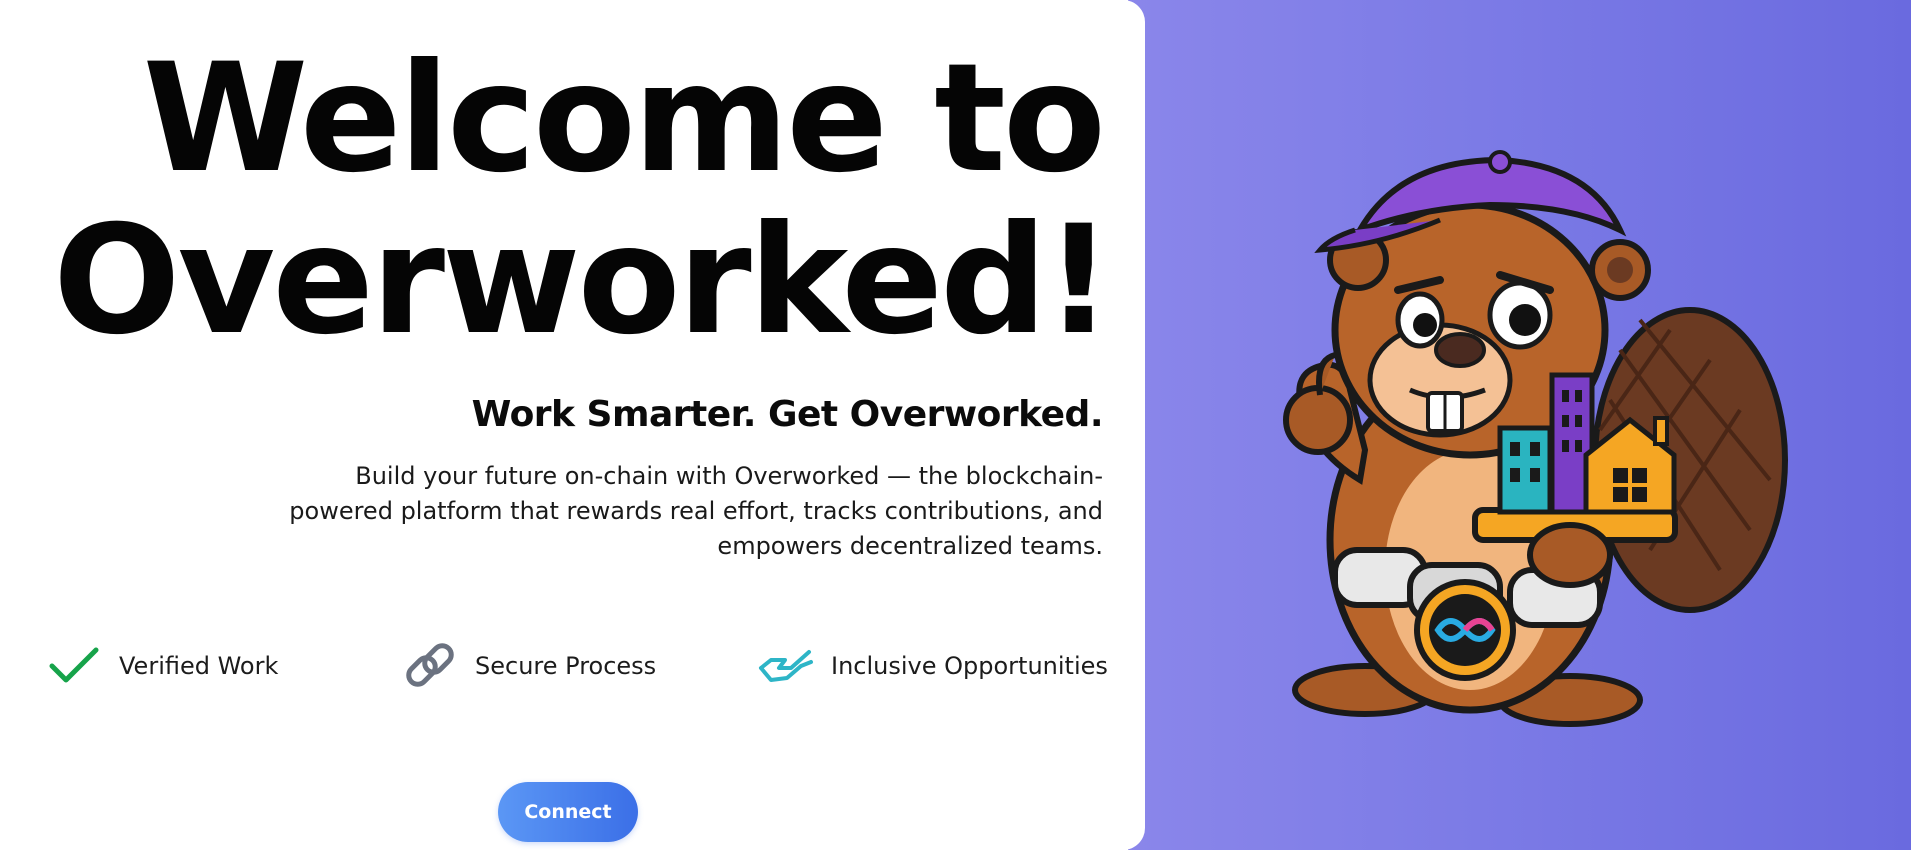 The height and width of the screenshot is (850, 1911). I want to click on feature-label: Inclusive Opportunities, so click(969, 666).